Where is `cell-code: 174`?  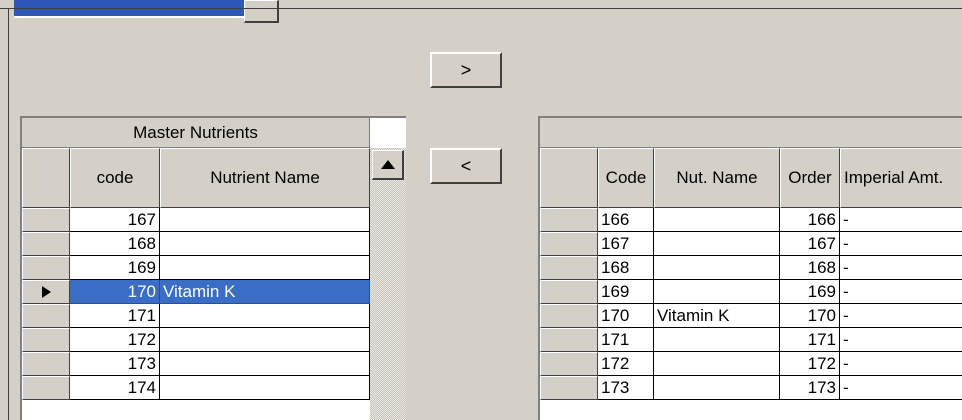
cell-code: 174 is located at coordinates (115, 388).